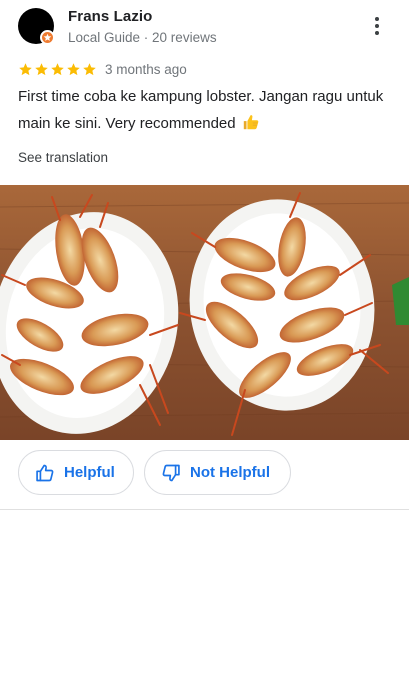 The height and width of the screenshot is (694, 409). I want to click on reviewer-meta: Local Guide · 20 reviews, so click(142, 37).